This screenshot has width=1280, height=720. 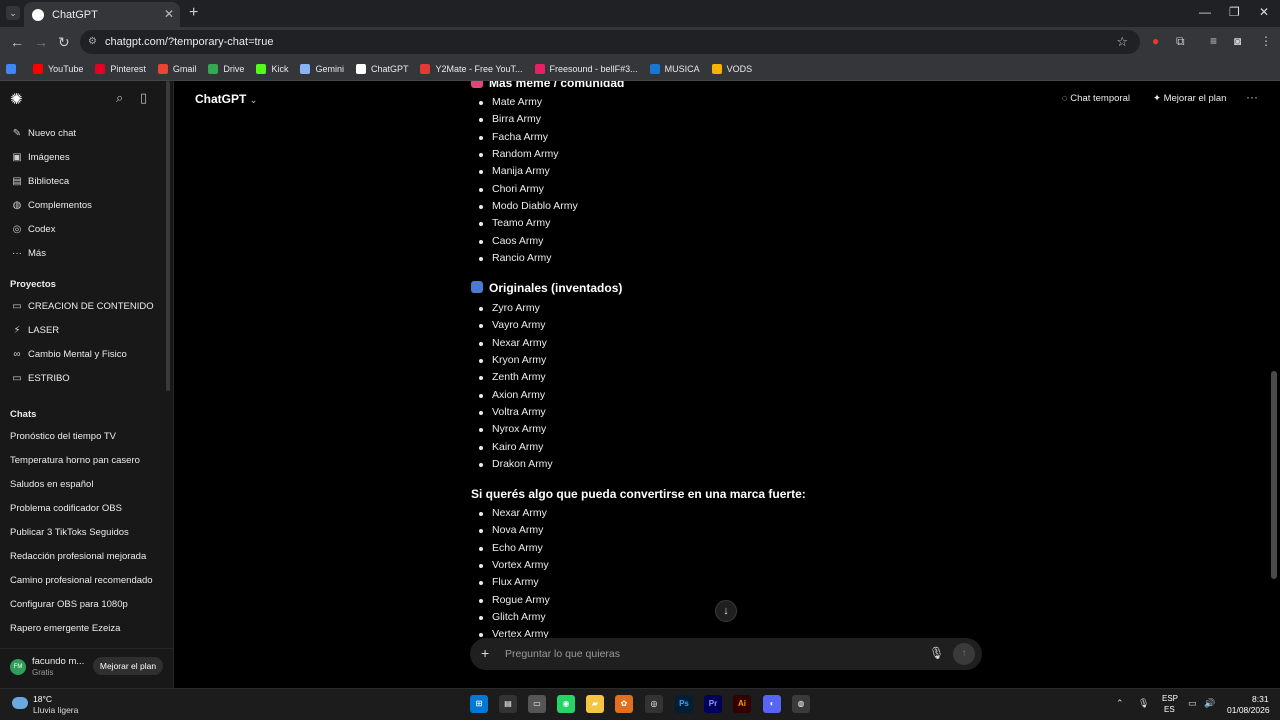 I want to click on network-icon: ▭, so click(x=1192, y=703).